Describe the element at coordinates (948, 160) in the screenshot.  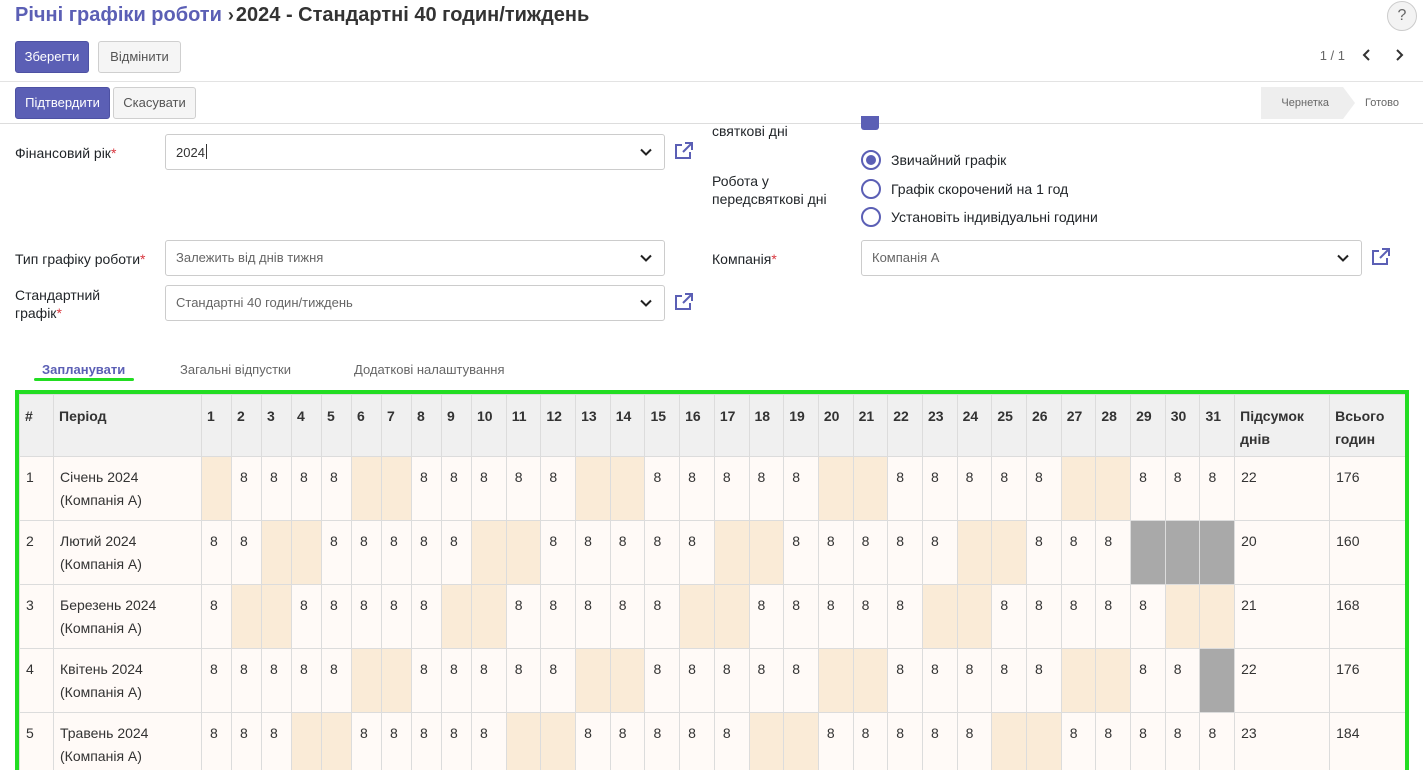
I see `preholiday-option-normal: Звичайний графік` at that location.